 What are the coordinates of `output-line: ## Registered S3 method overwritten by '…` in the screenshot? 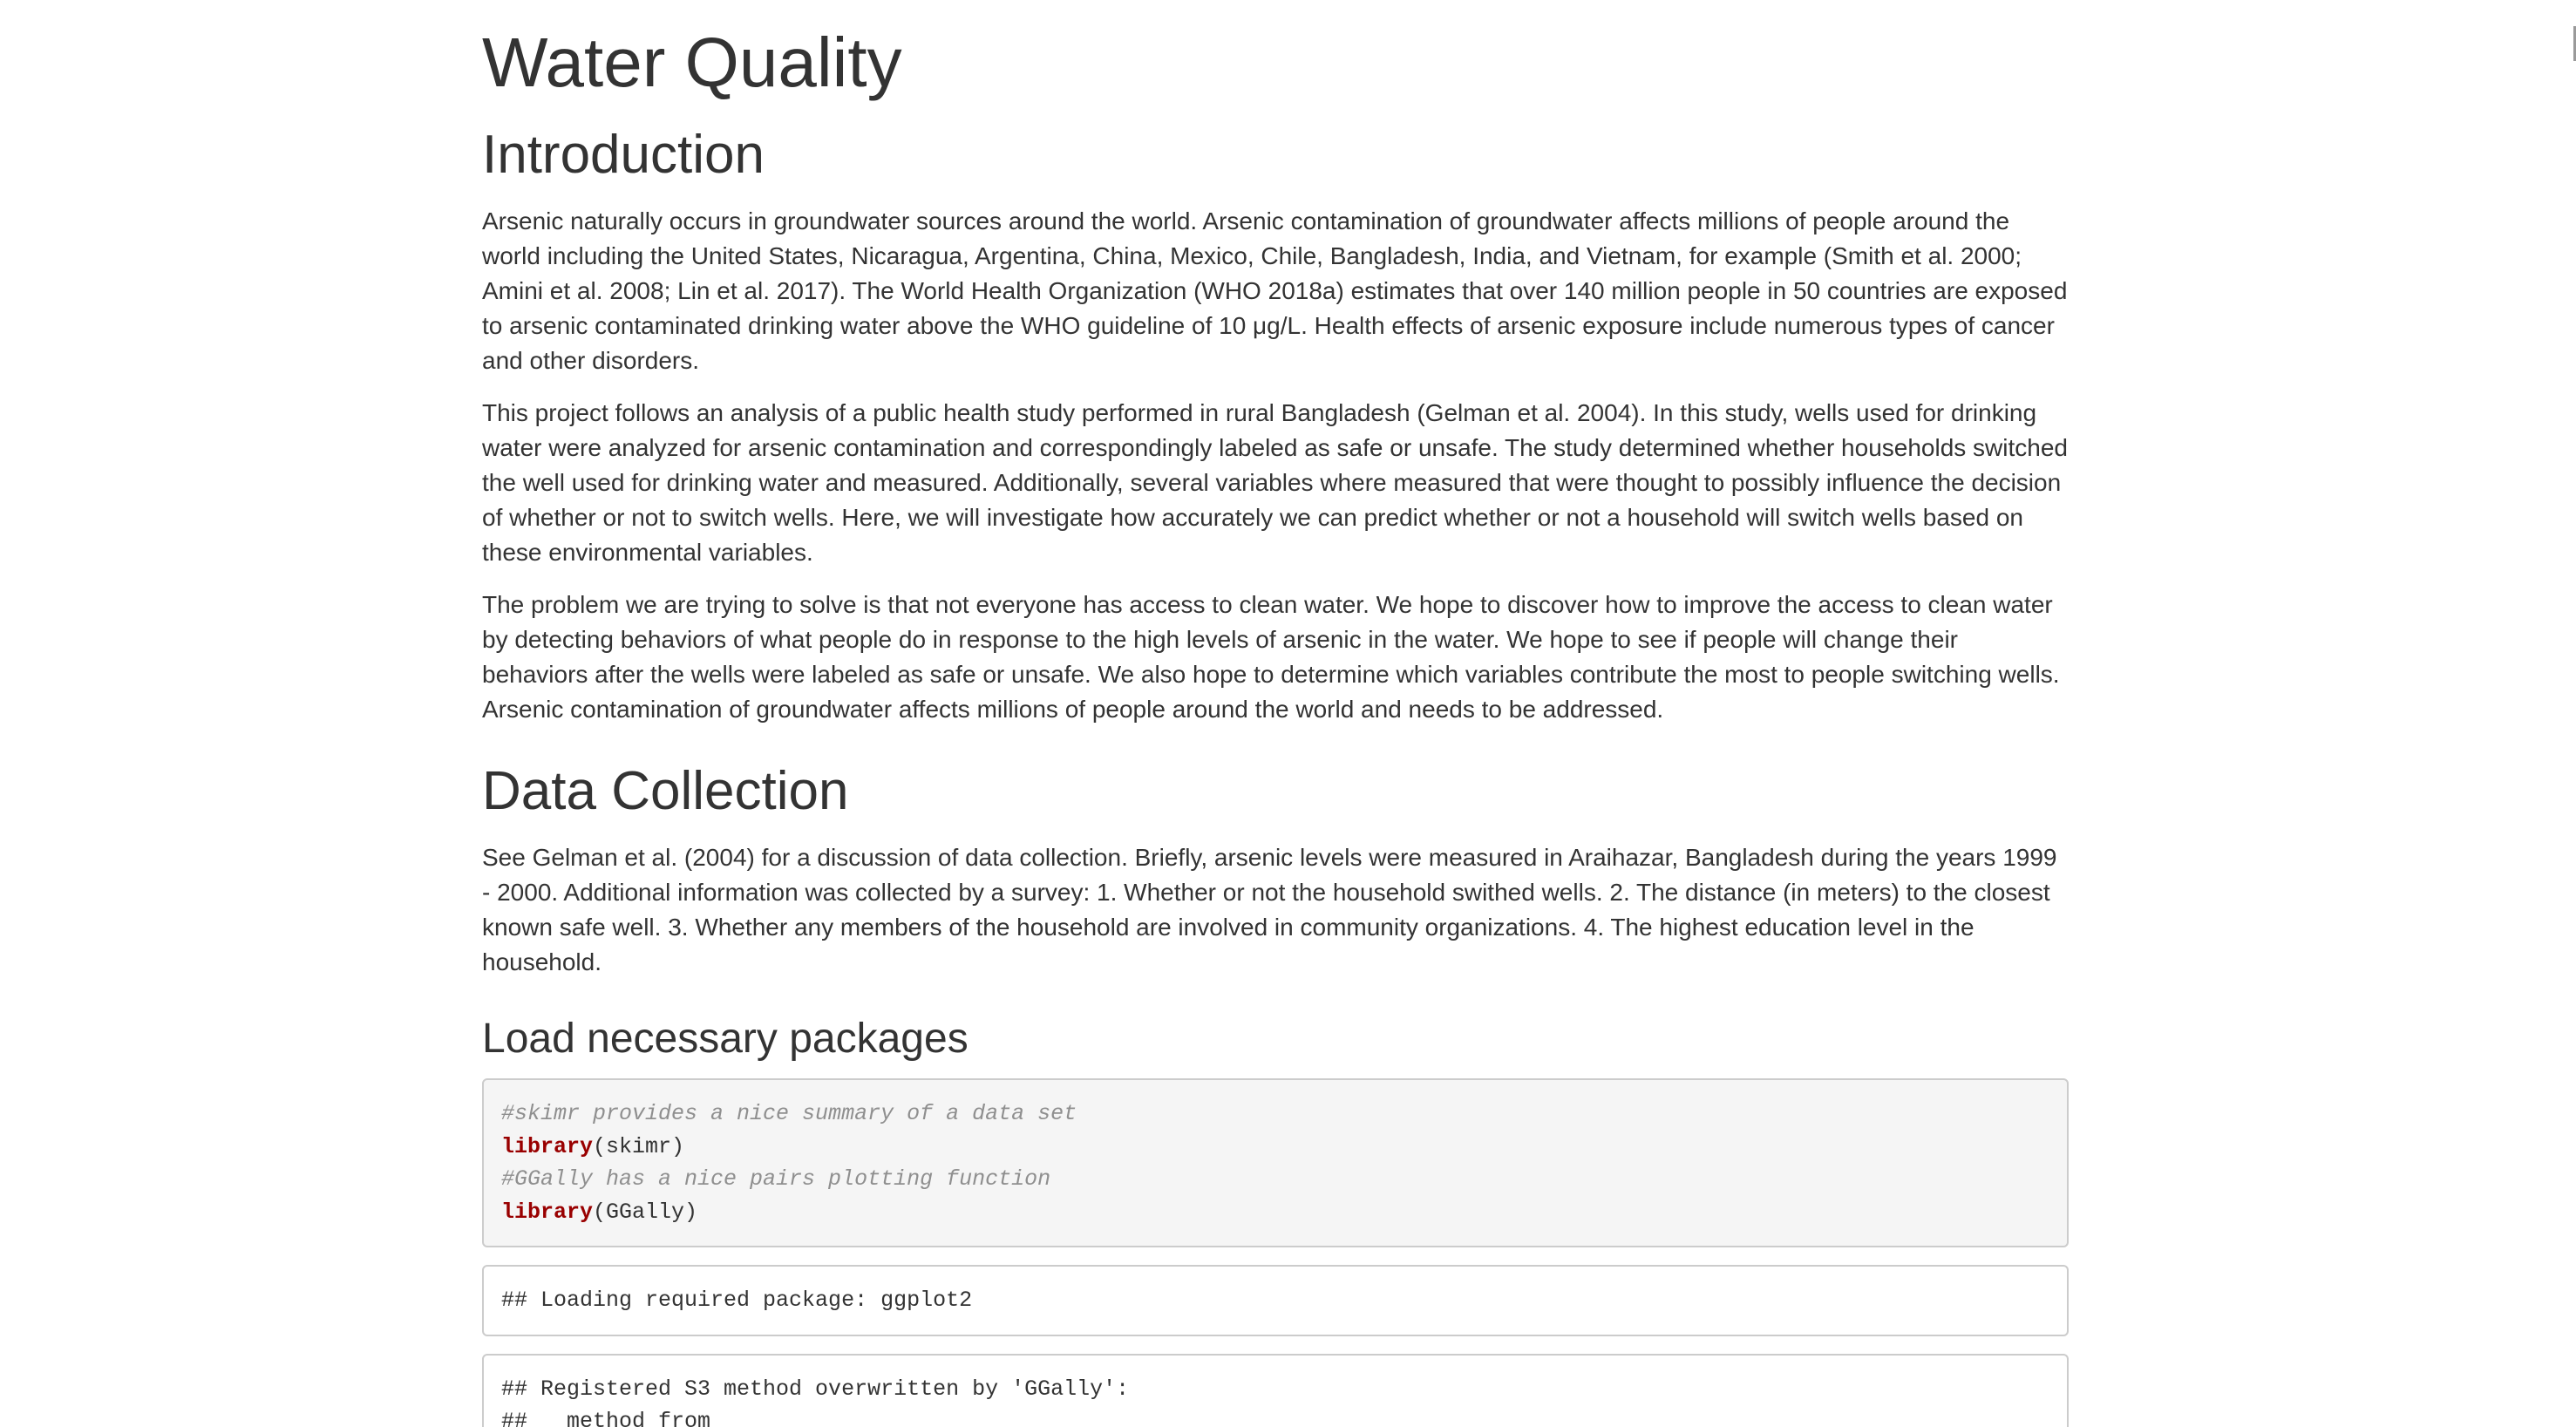 It's located at (815, 1389).